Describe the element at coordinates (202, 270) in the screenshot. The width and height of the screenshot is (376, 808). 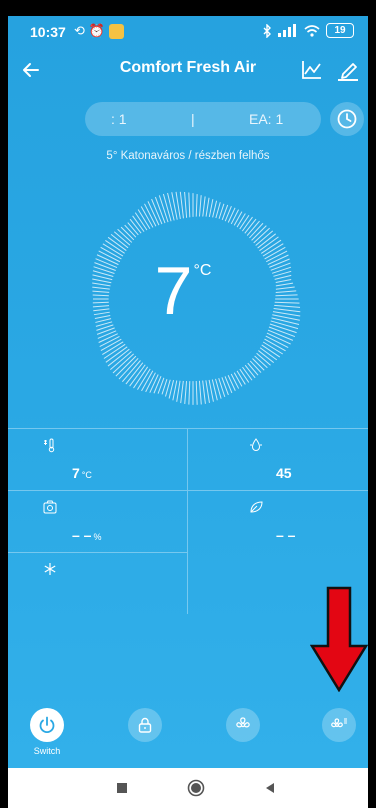
I see `temperature-unit: °C` at that location.